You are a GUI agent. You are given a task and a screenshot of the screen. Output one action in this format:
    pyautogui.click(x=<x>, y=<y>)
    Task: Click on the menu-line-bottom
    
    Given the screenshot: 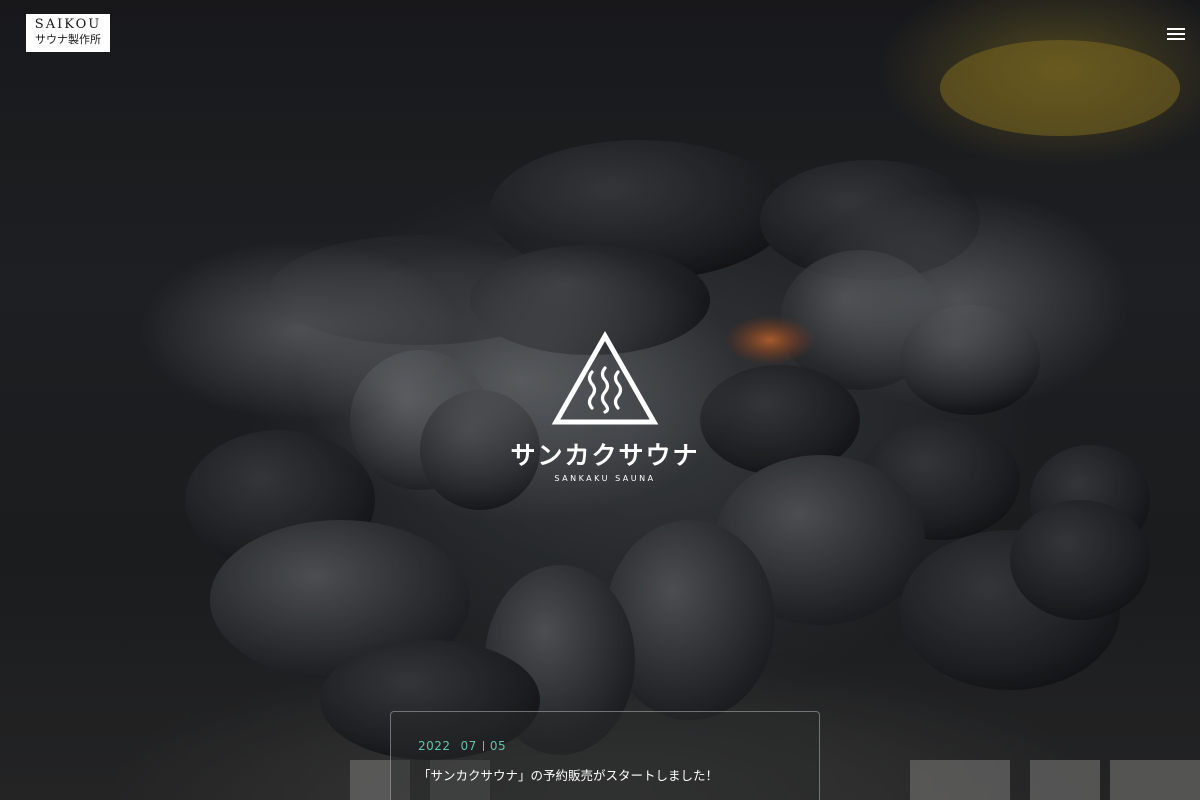 What is the action you would take?
    pyautogui.click(x=1176, y=39)
    